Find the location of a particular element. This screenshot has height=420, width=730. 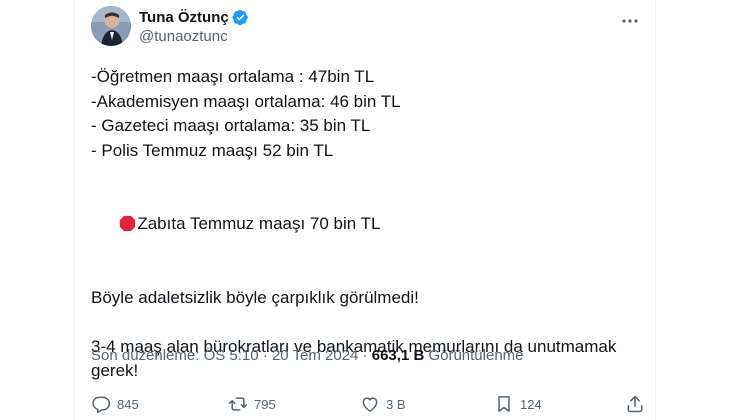

edited-timestamp: Son düzenleme: ÖS 5:10 · 20 Tem 2024 · is located at coordinates (231, 355).